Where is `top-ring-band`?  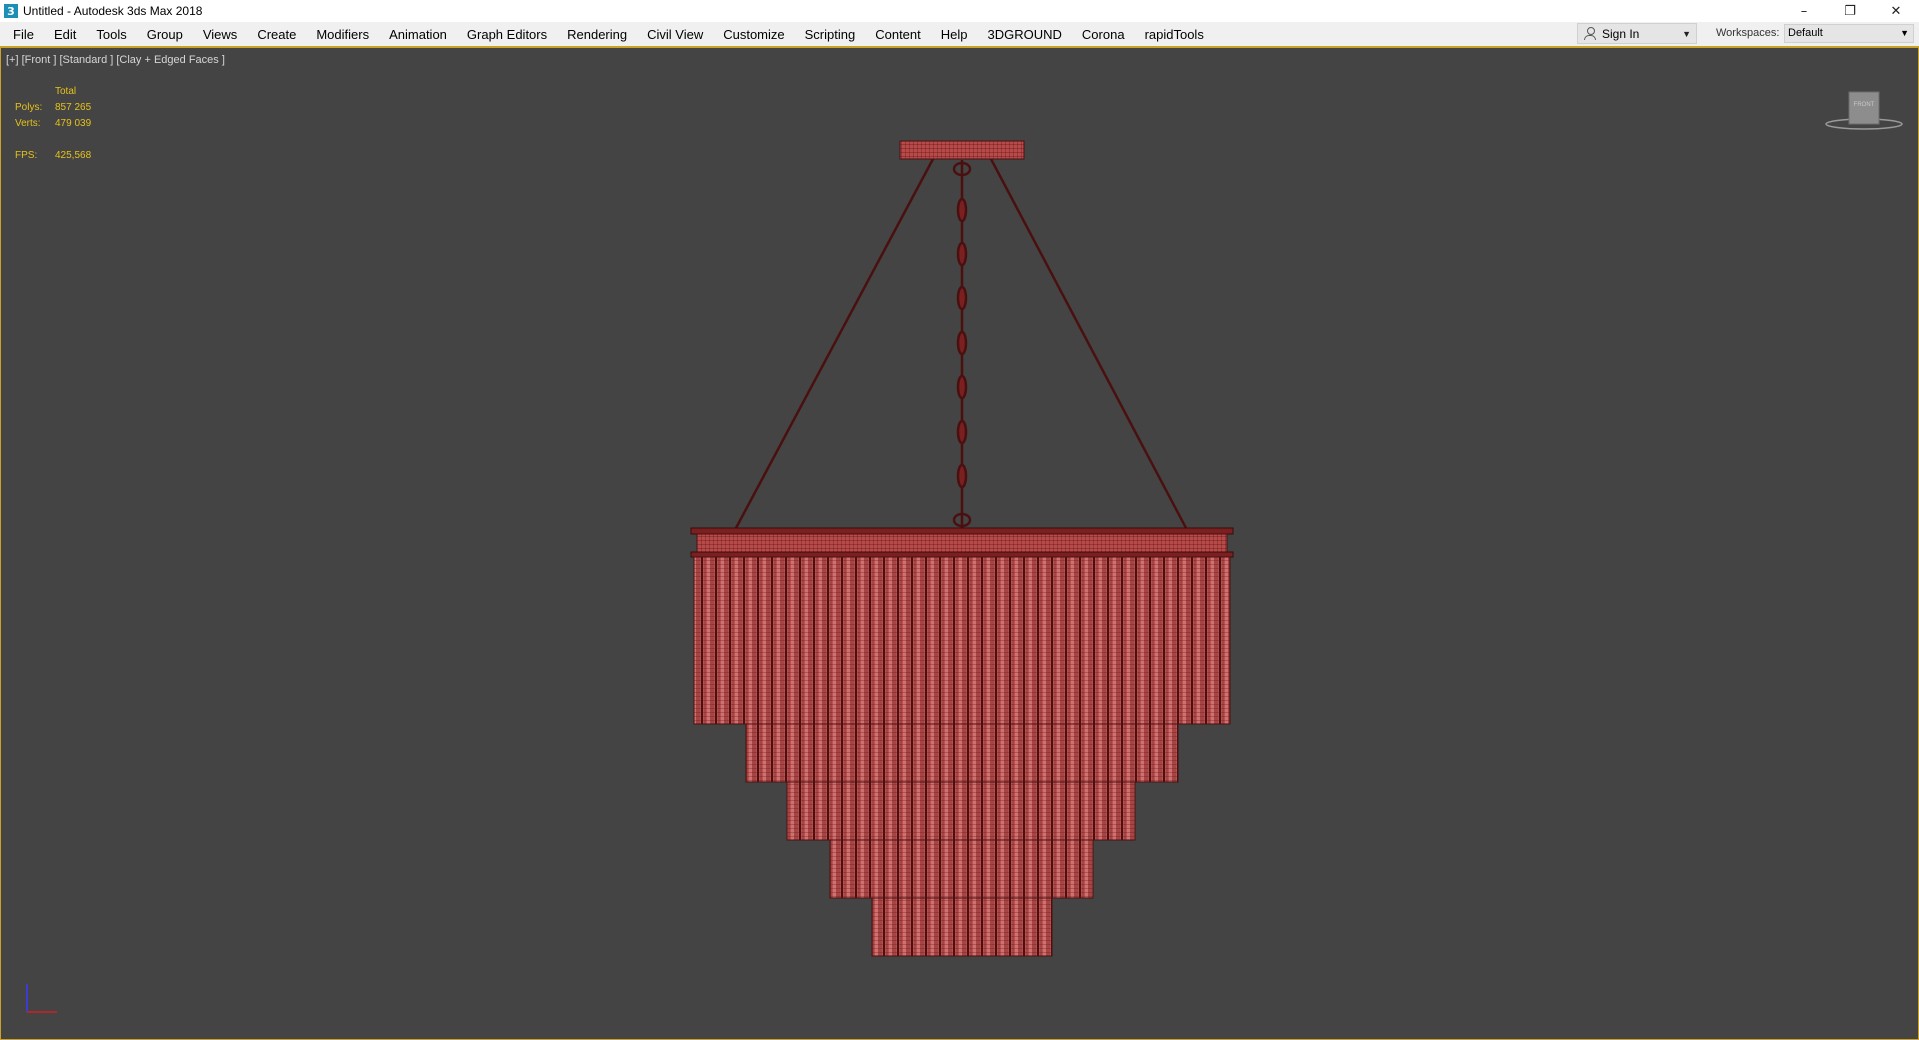 top-ring-band is located at coordinates (962, 544).